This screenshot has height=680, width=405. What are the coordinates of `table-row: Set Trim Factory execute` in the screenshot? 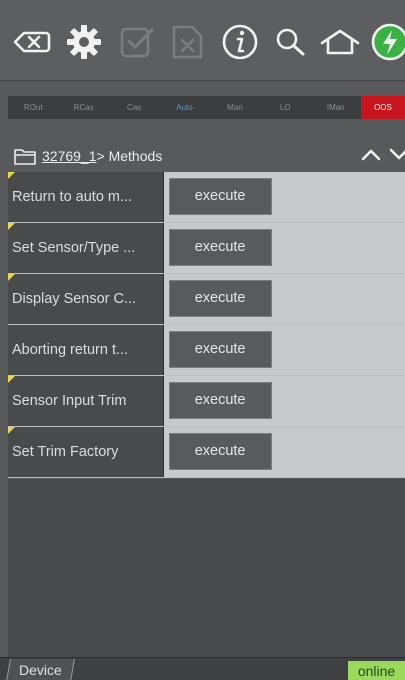 It's located at (206, 452).